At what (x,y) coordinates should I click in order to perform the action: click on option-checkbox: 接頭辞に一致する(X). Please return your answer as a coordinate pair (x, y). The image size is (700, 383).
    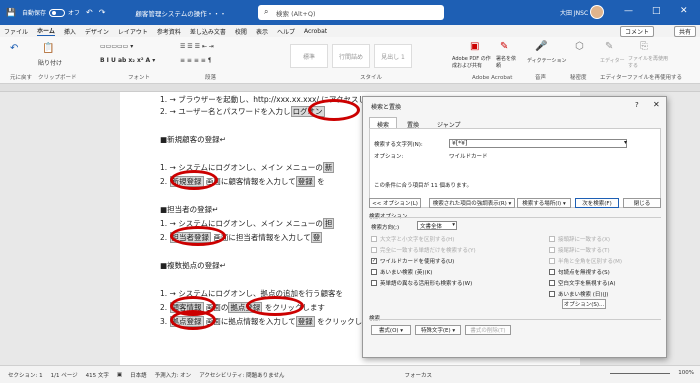
    Looking at the image, I should click on (579, 239).